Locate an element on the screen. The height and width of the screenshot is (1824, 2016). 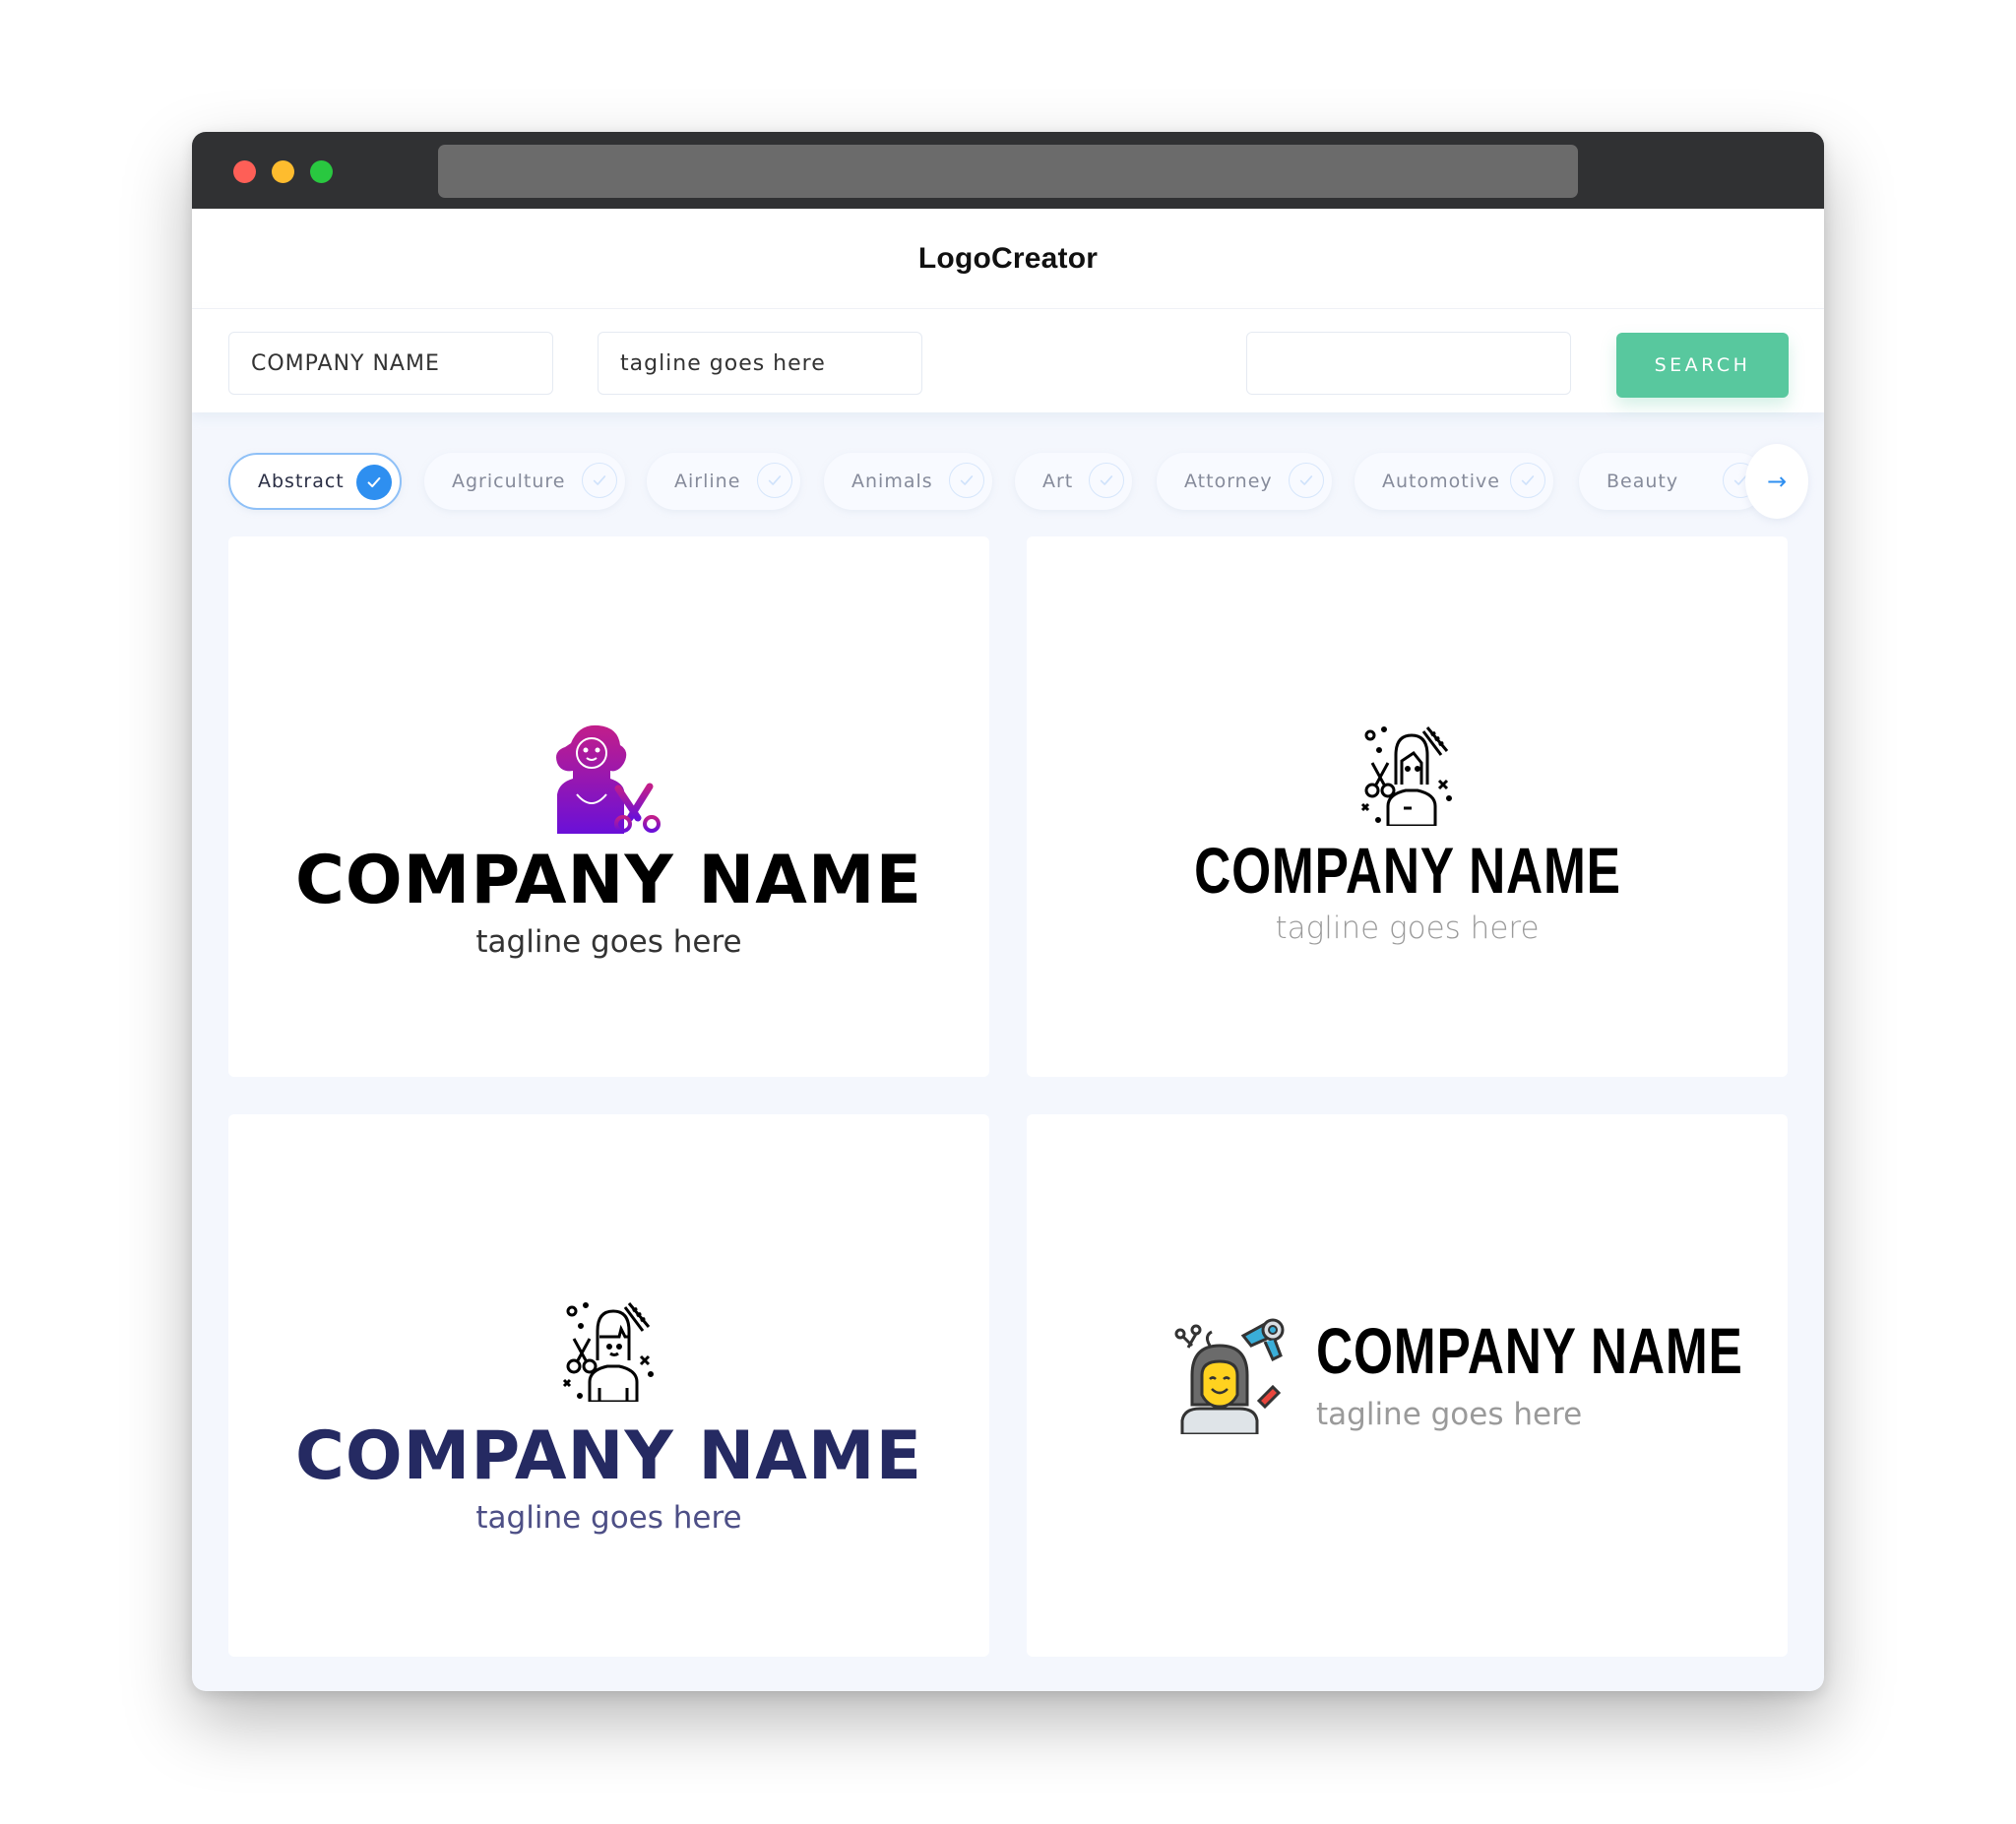
category-chip-attorney: Attorney is located at coordinates (1244, 481).